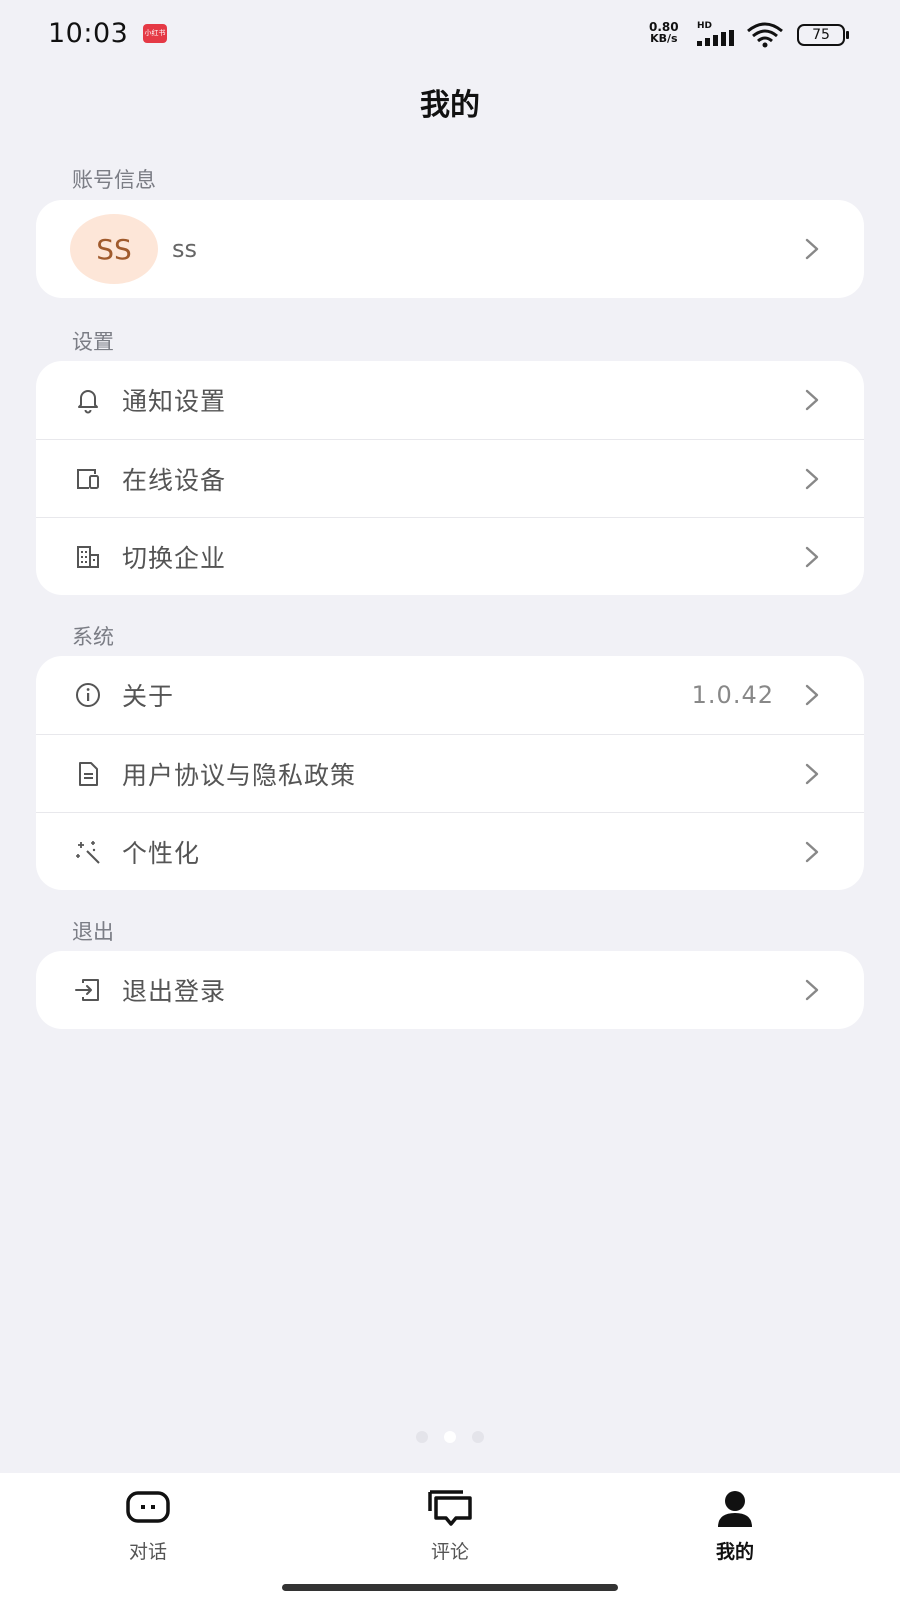  Describe the element at coordinates (174, 991) in the screenshot. I see `logout-label: 退出登录` at that location.